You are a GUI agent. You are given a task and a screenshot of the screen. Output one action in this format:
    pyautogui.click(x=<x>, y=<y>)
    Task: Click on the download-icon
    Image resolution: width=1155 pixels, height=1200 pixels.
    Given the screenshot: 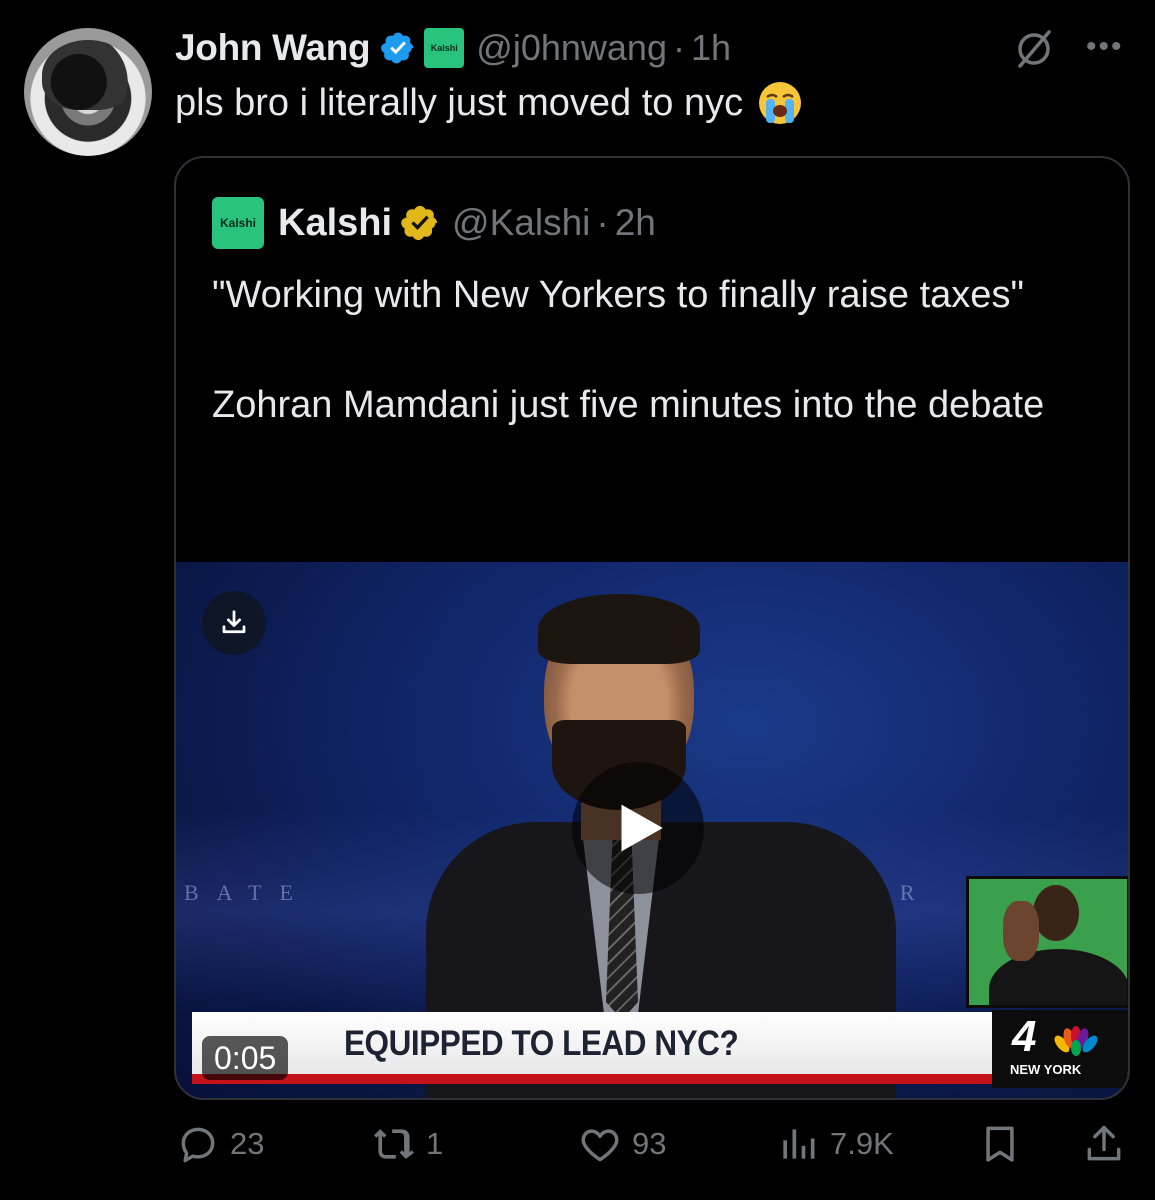 What is the action you would take?
    pyautogui.click(x=234, y=622)
    